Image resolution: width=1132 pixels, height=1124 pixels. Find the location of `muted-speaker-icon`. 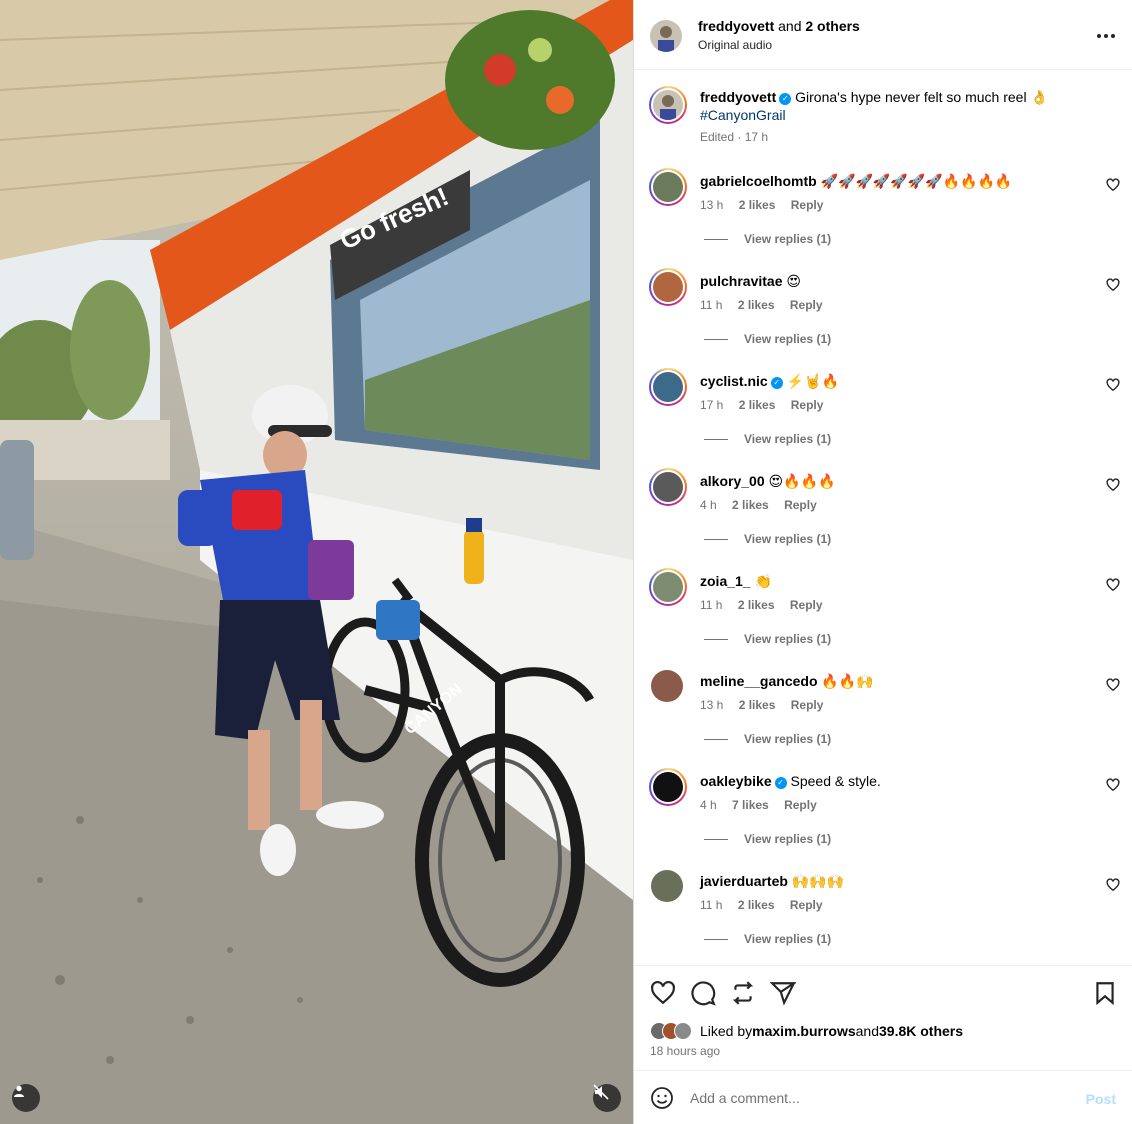

muted-speaker-icon is located at coordinates (607, 1098).